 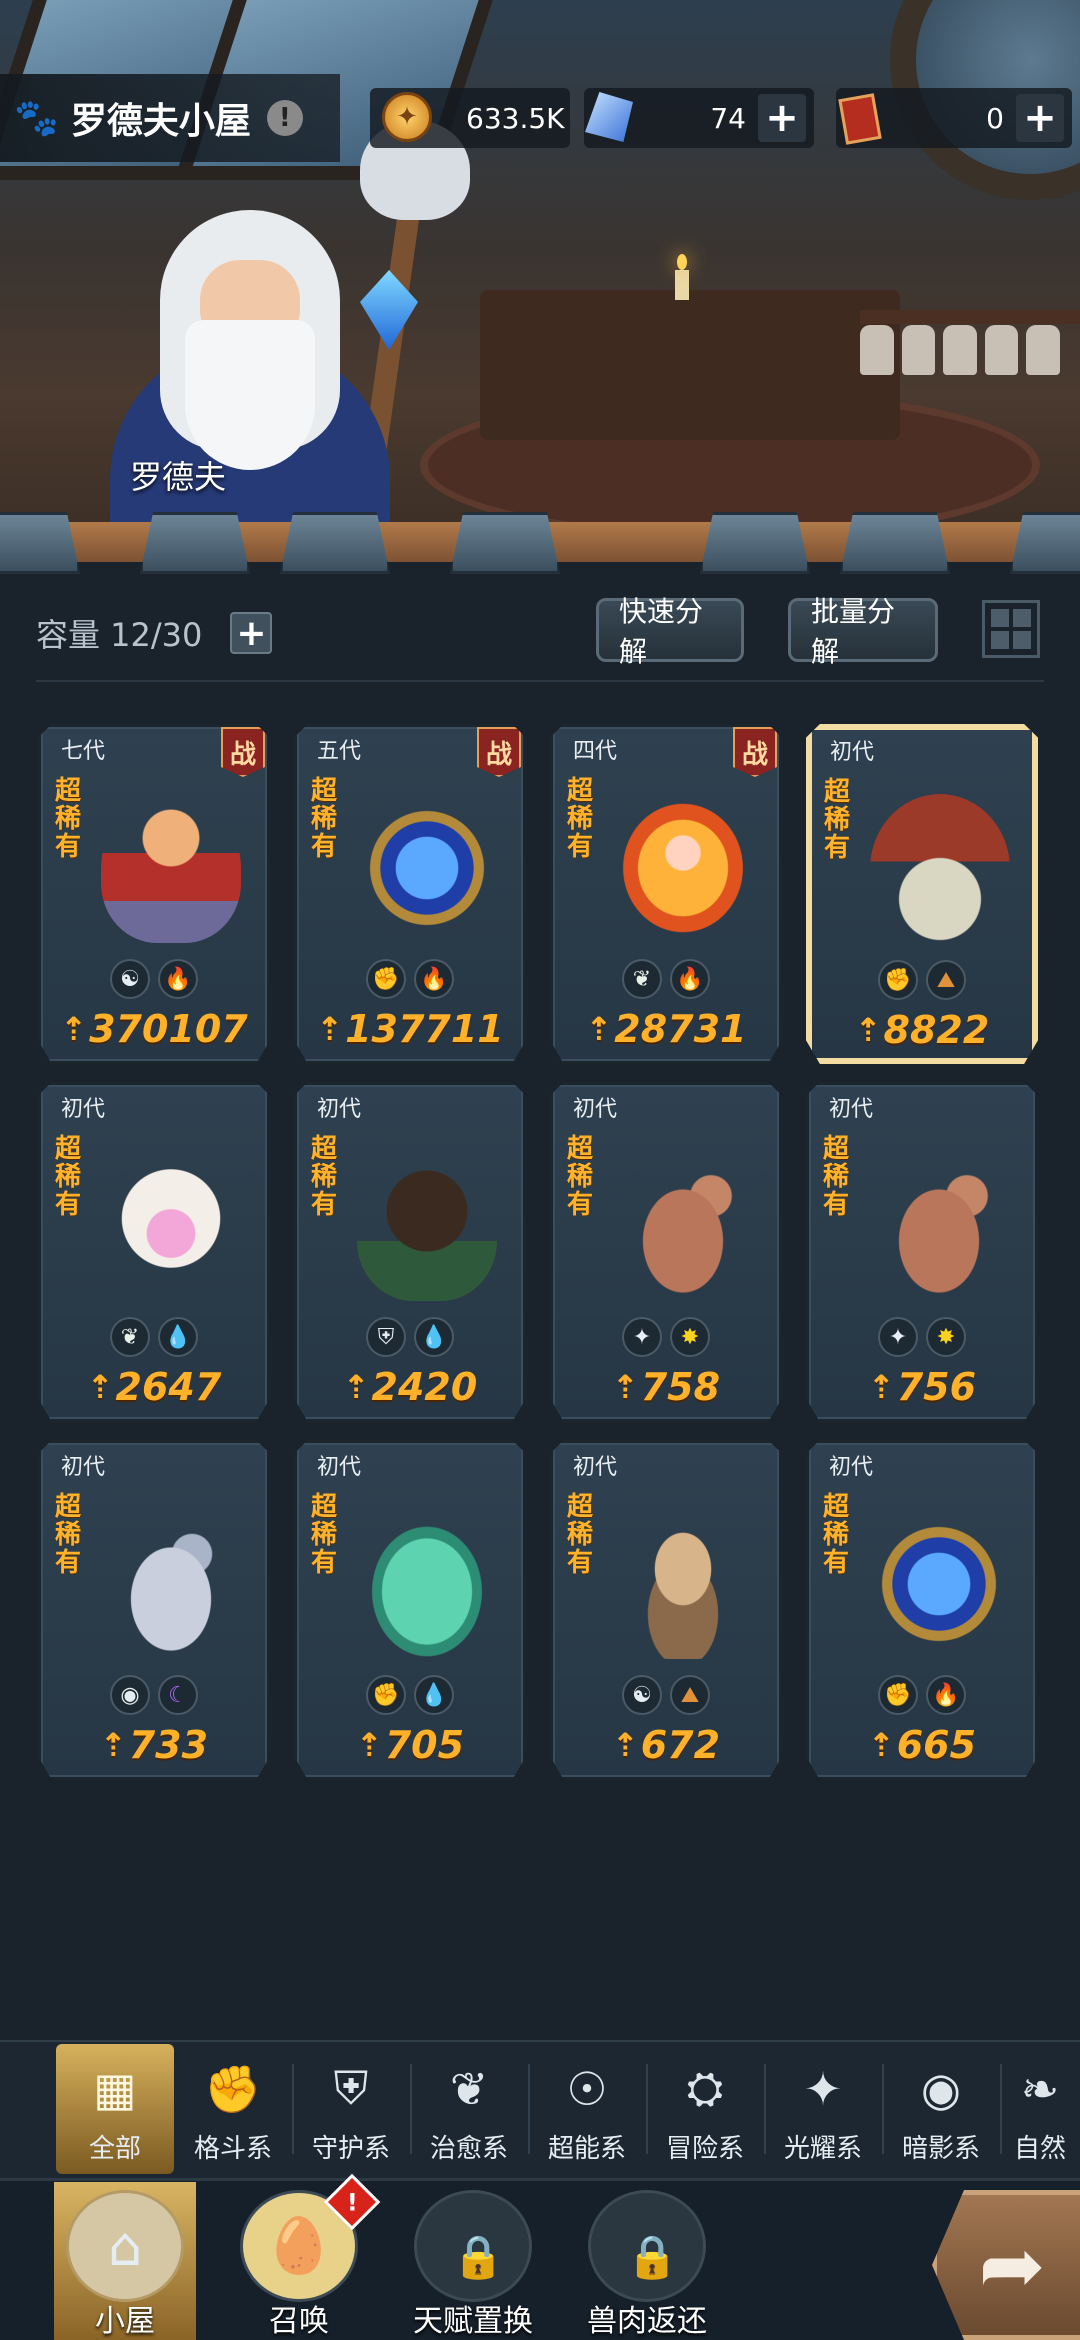 I want to click on category-tab: ◉ 暗影系, so click(x=942, y=2109).